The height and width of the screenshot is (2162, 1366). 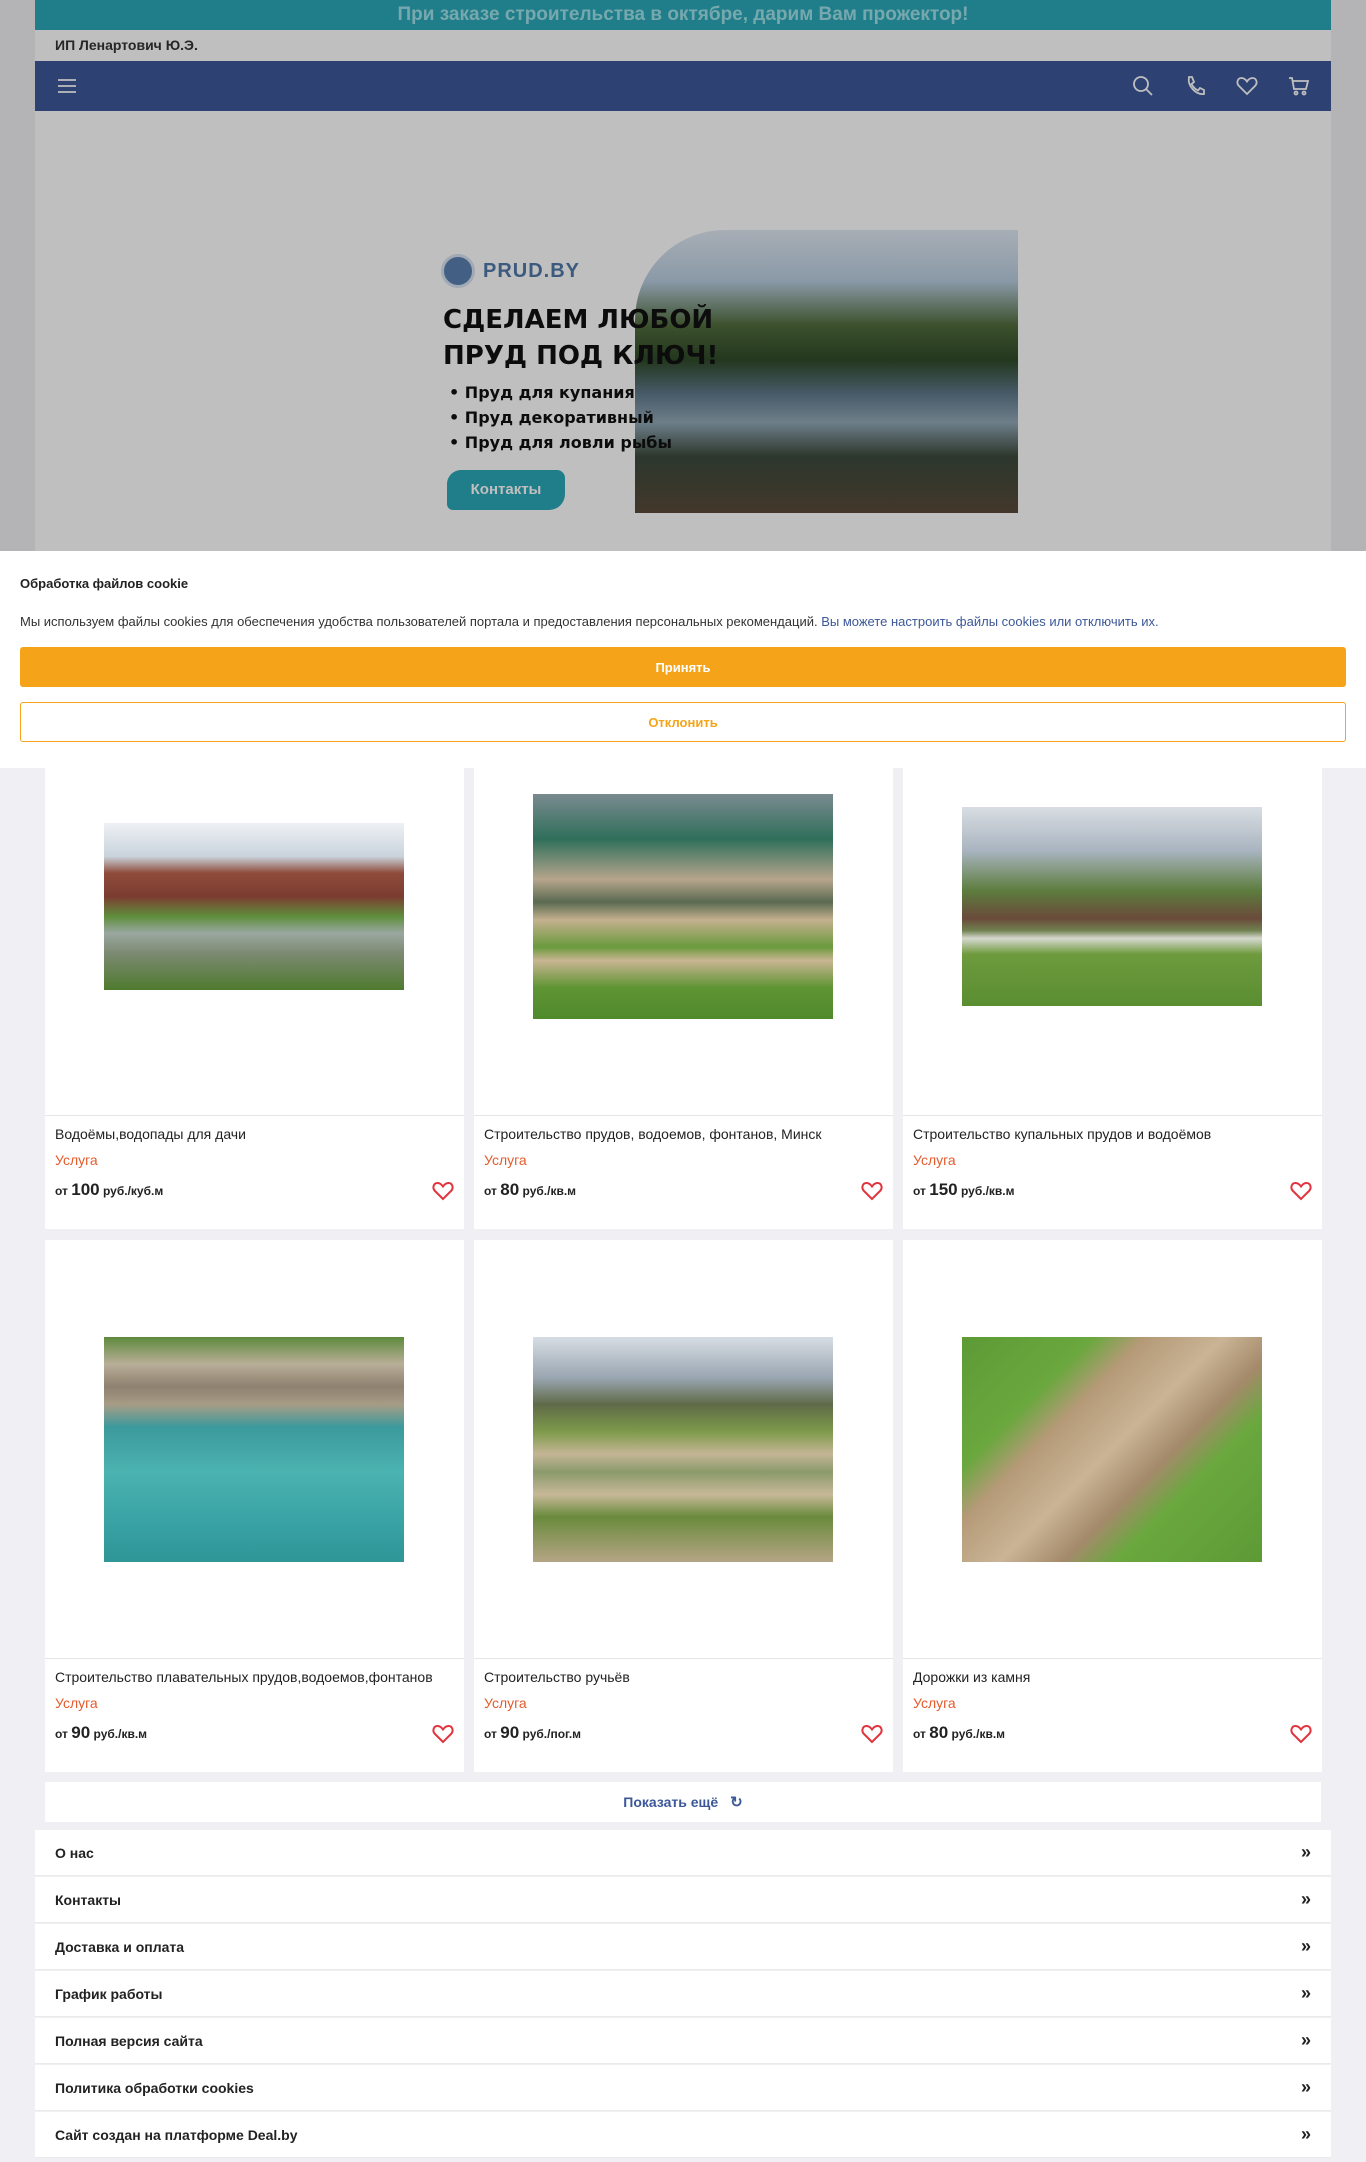 I want to click on footer-link-cookie-policy: Политика обработки cookies», so click(x=683, y=2088).